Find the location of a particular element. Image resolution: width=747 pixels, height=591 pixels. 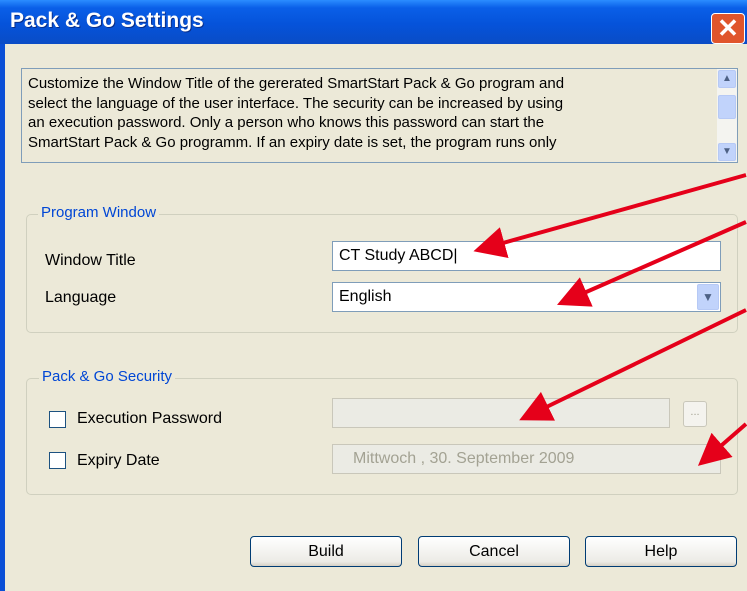

arrow-to-execution-password is located at coordinates (633, 364).